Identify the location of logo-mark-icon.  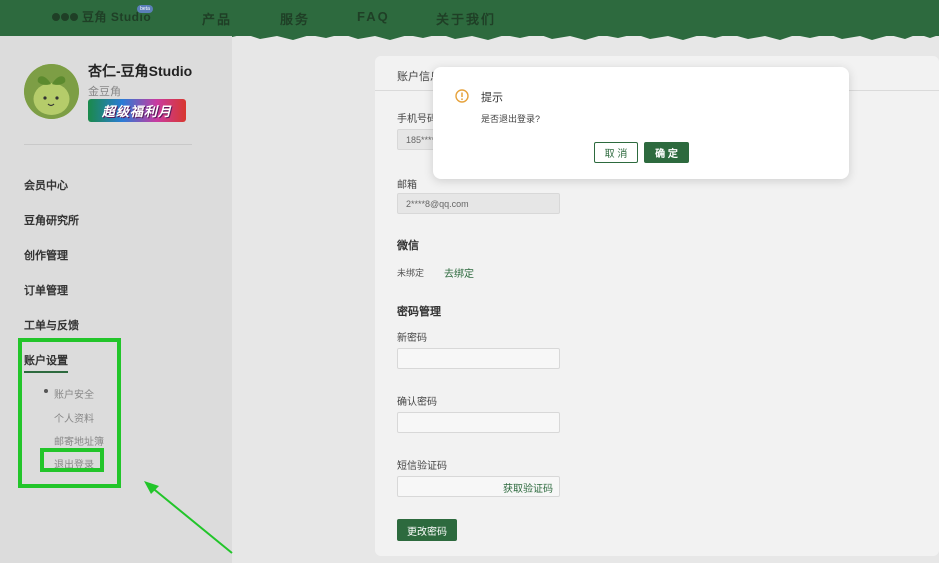
(65, 16).